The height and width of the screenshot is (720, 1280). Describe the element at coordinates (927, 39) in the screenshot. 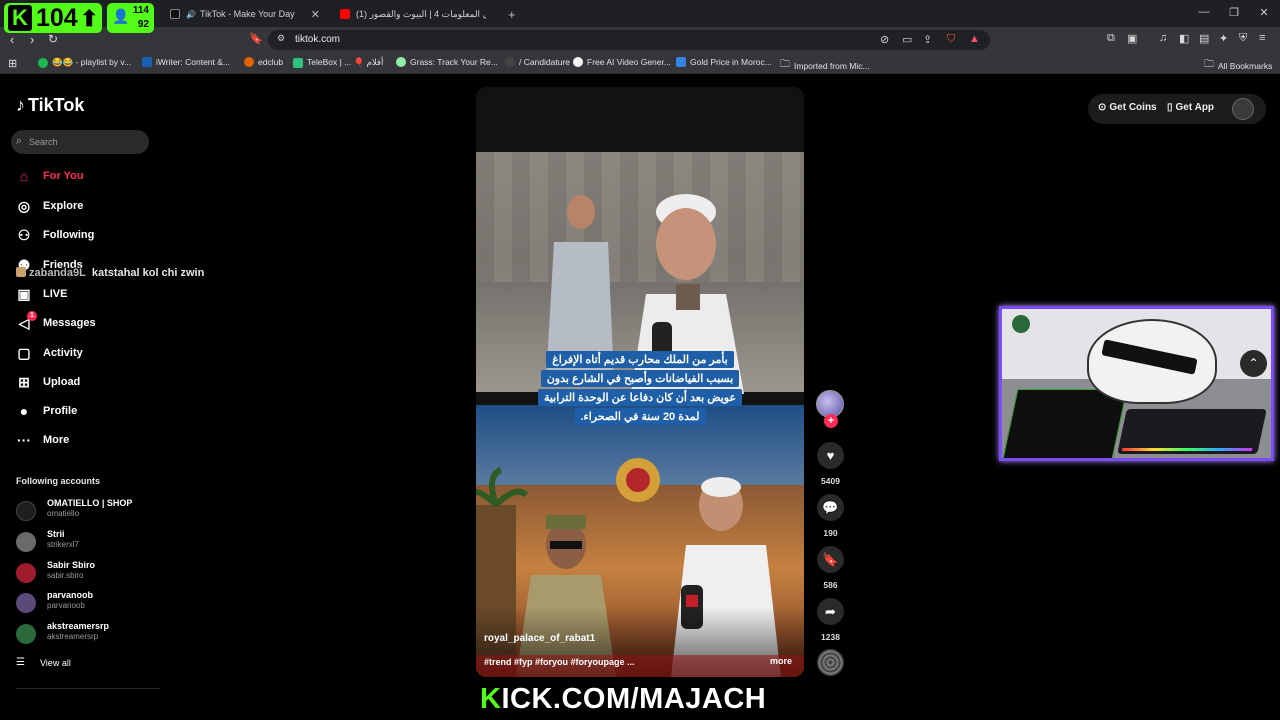

I see `share-icon: ⇪` at that location.